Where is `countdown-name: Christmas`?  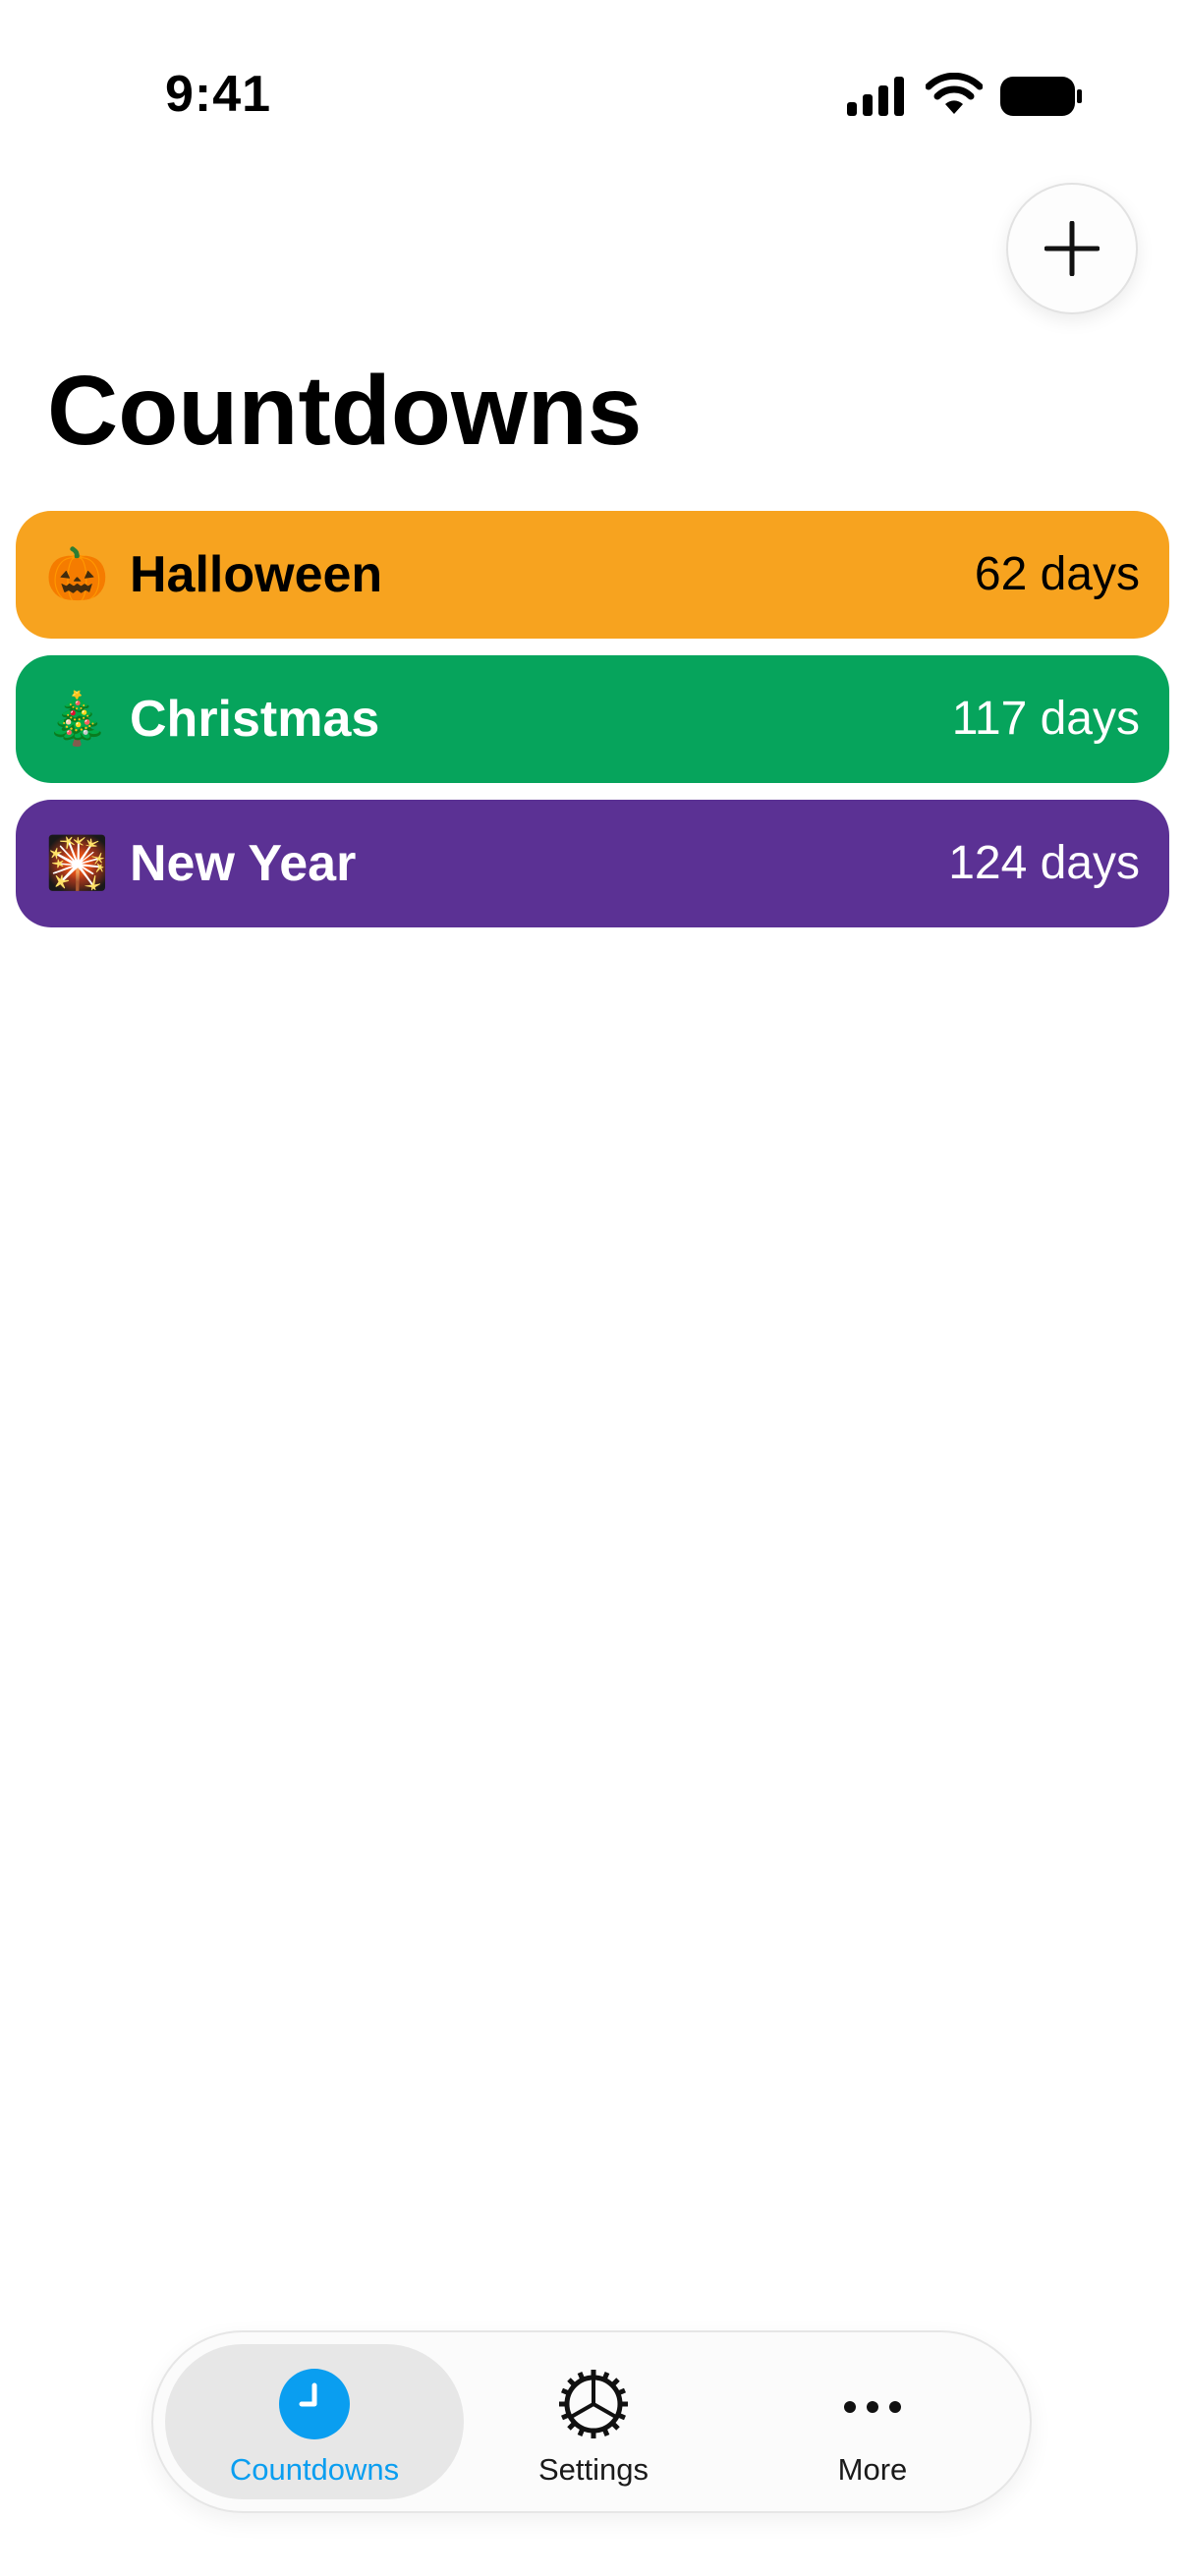 countdown-name: Christmas is located at coordinates (255, 719).